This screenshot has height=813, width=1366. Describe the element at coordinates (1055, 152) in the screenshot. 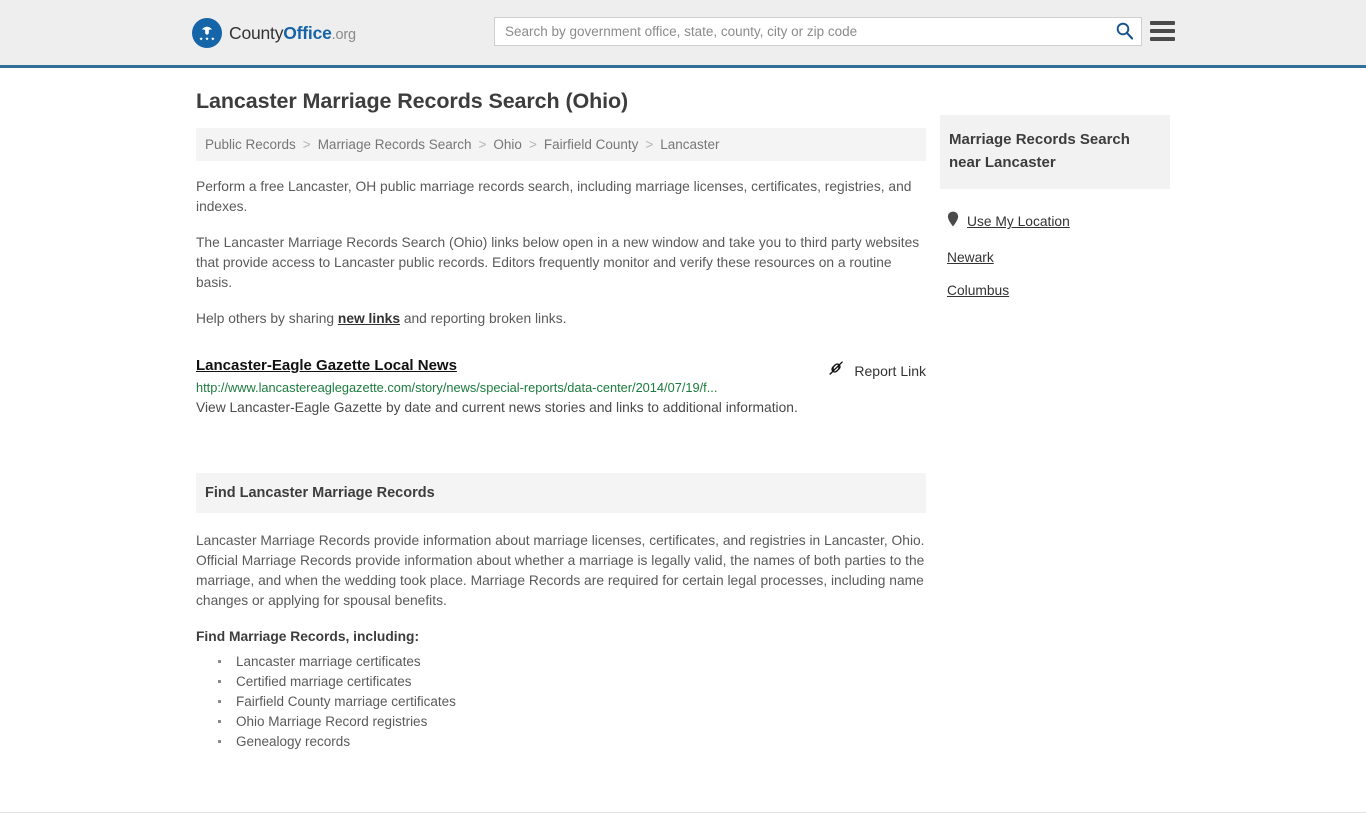

I see `sidebar-heading: Marriage Records Search near Lancaster` at that location.